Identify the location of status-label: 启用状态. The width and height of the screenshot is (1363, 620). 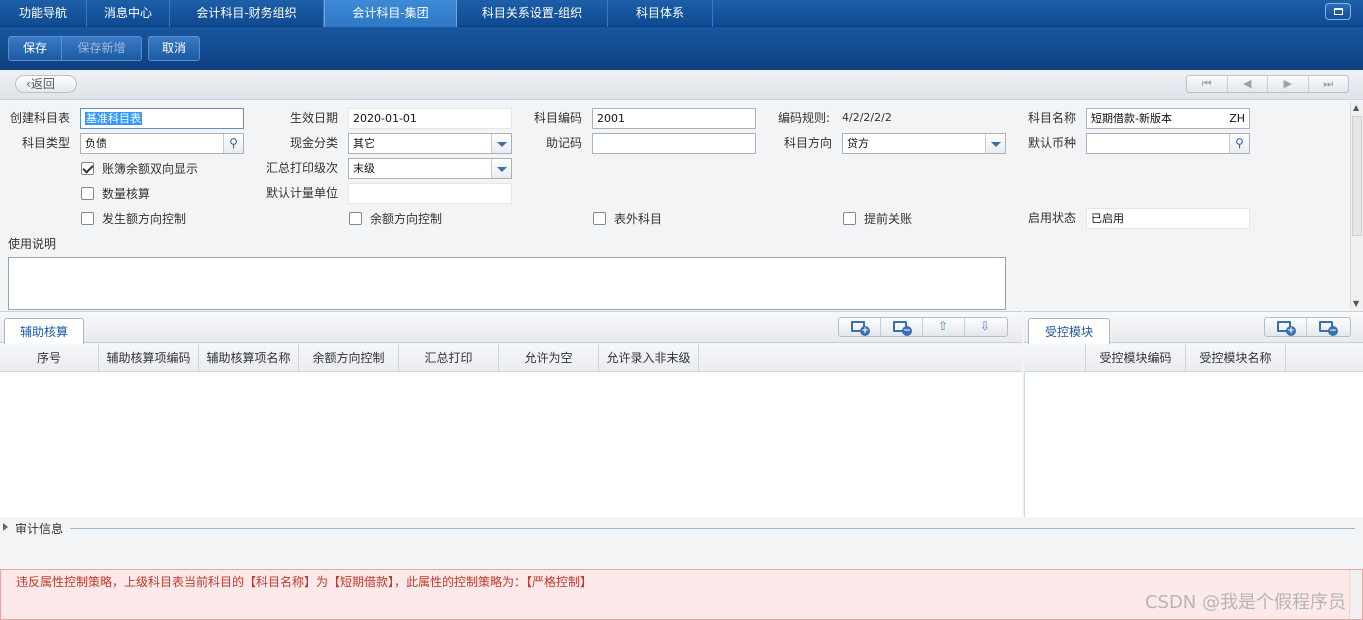
(1051, 218).